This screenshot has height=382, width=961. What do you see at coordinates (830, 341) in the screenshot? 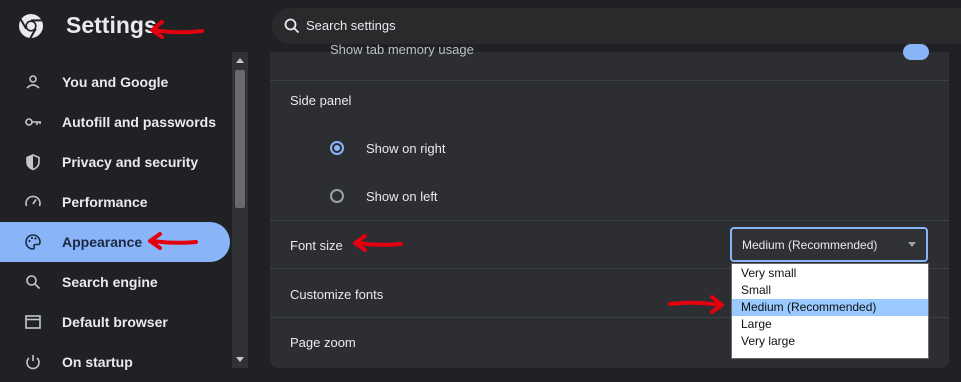
I see `dropdown-option: Very large` at bounding box center [830, 341].